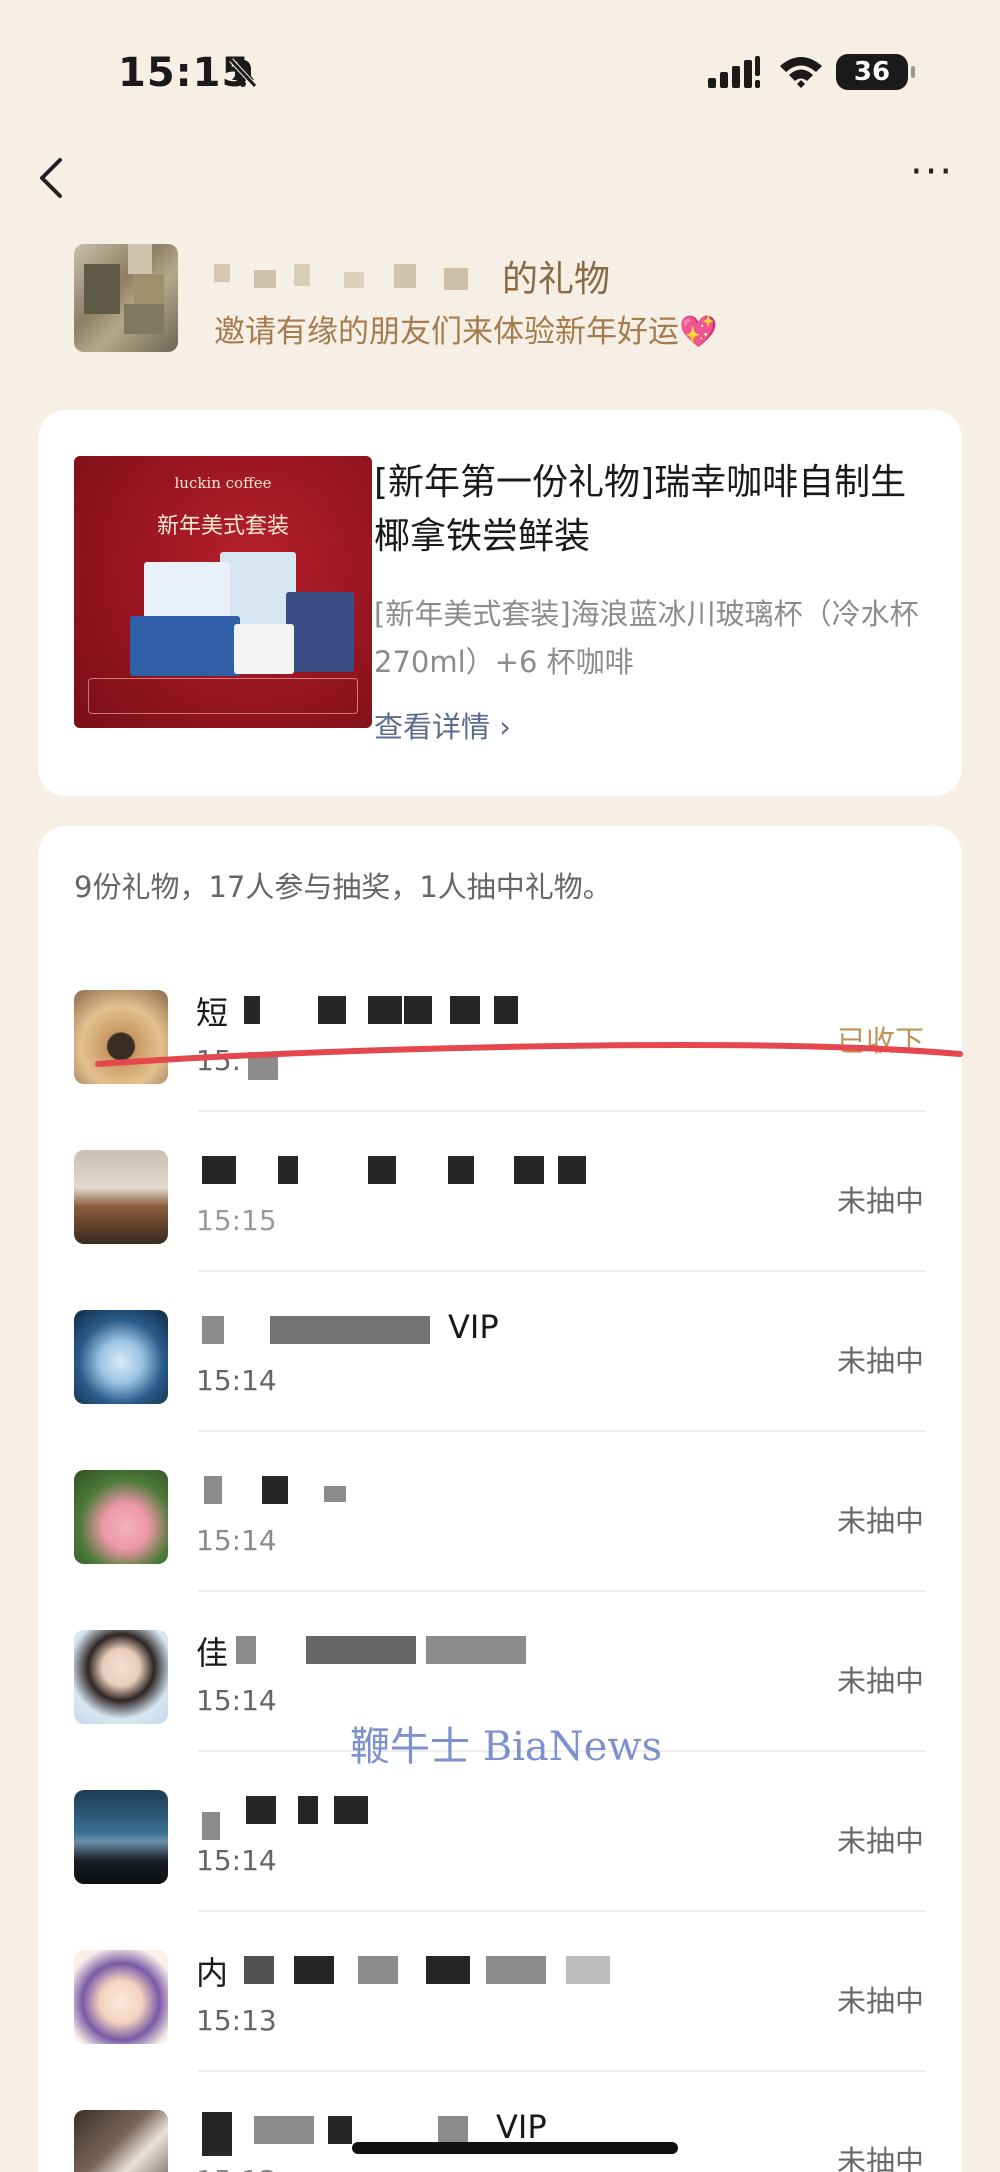 This screenshot has width=1000, height=2172. I want to click on watermark: 鞭牛士 BiaNews, so click(506, 1747).